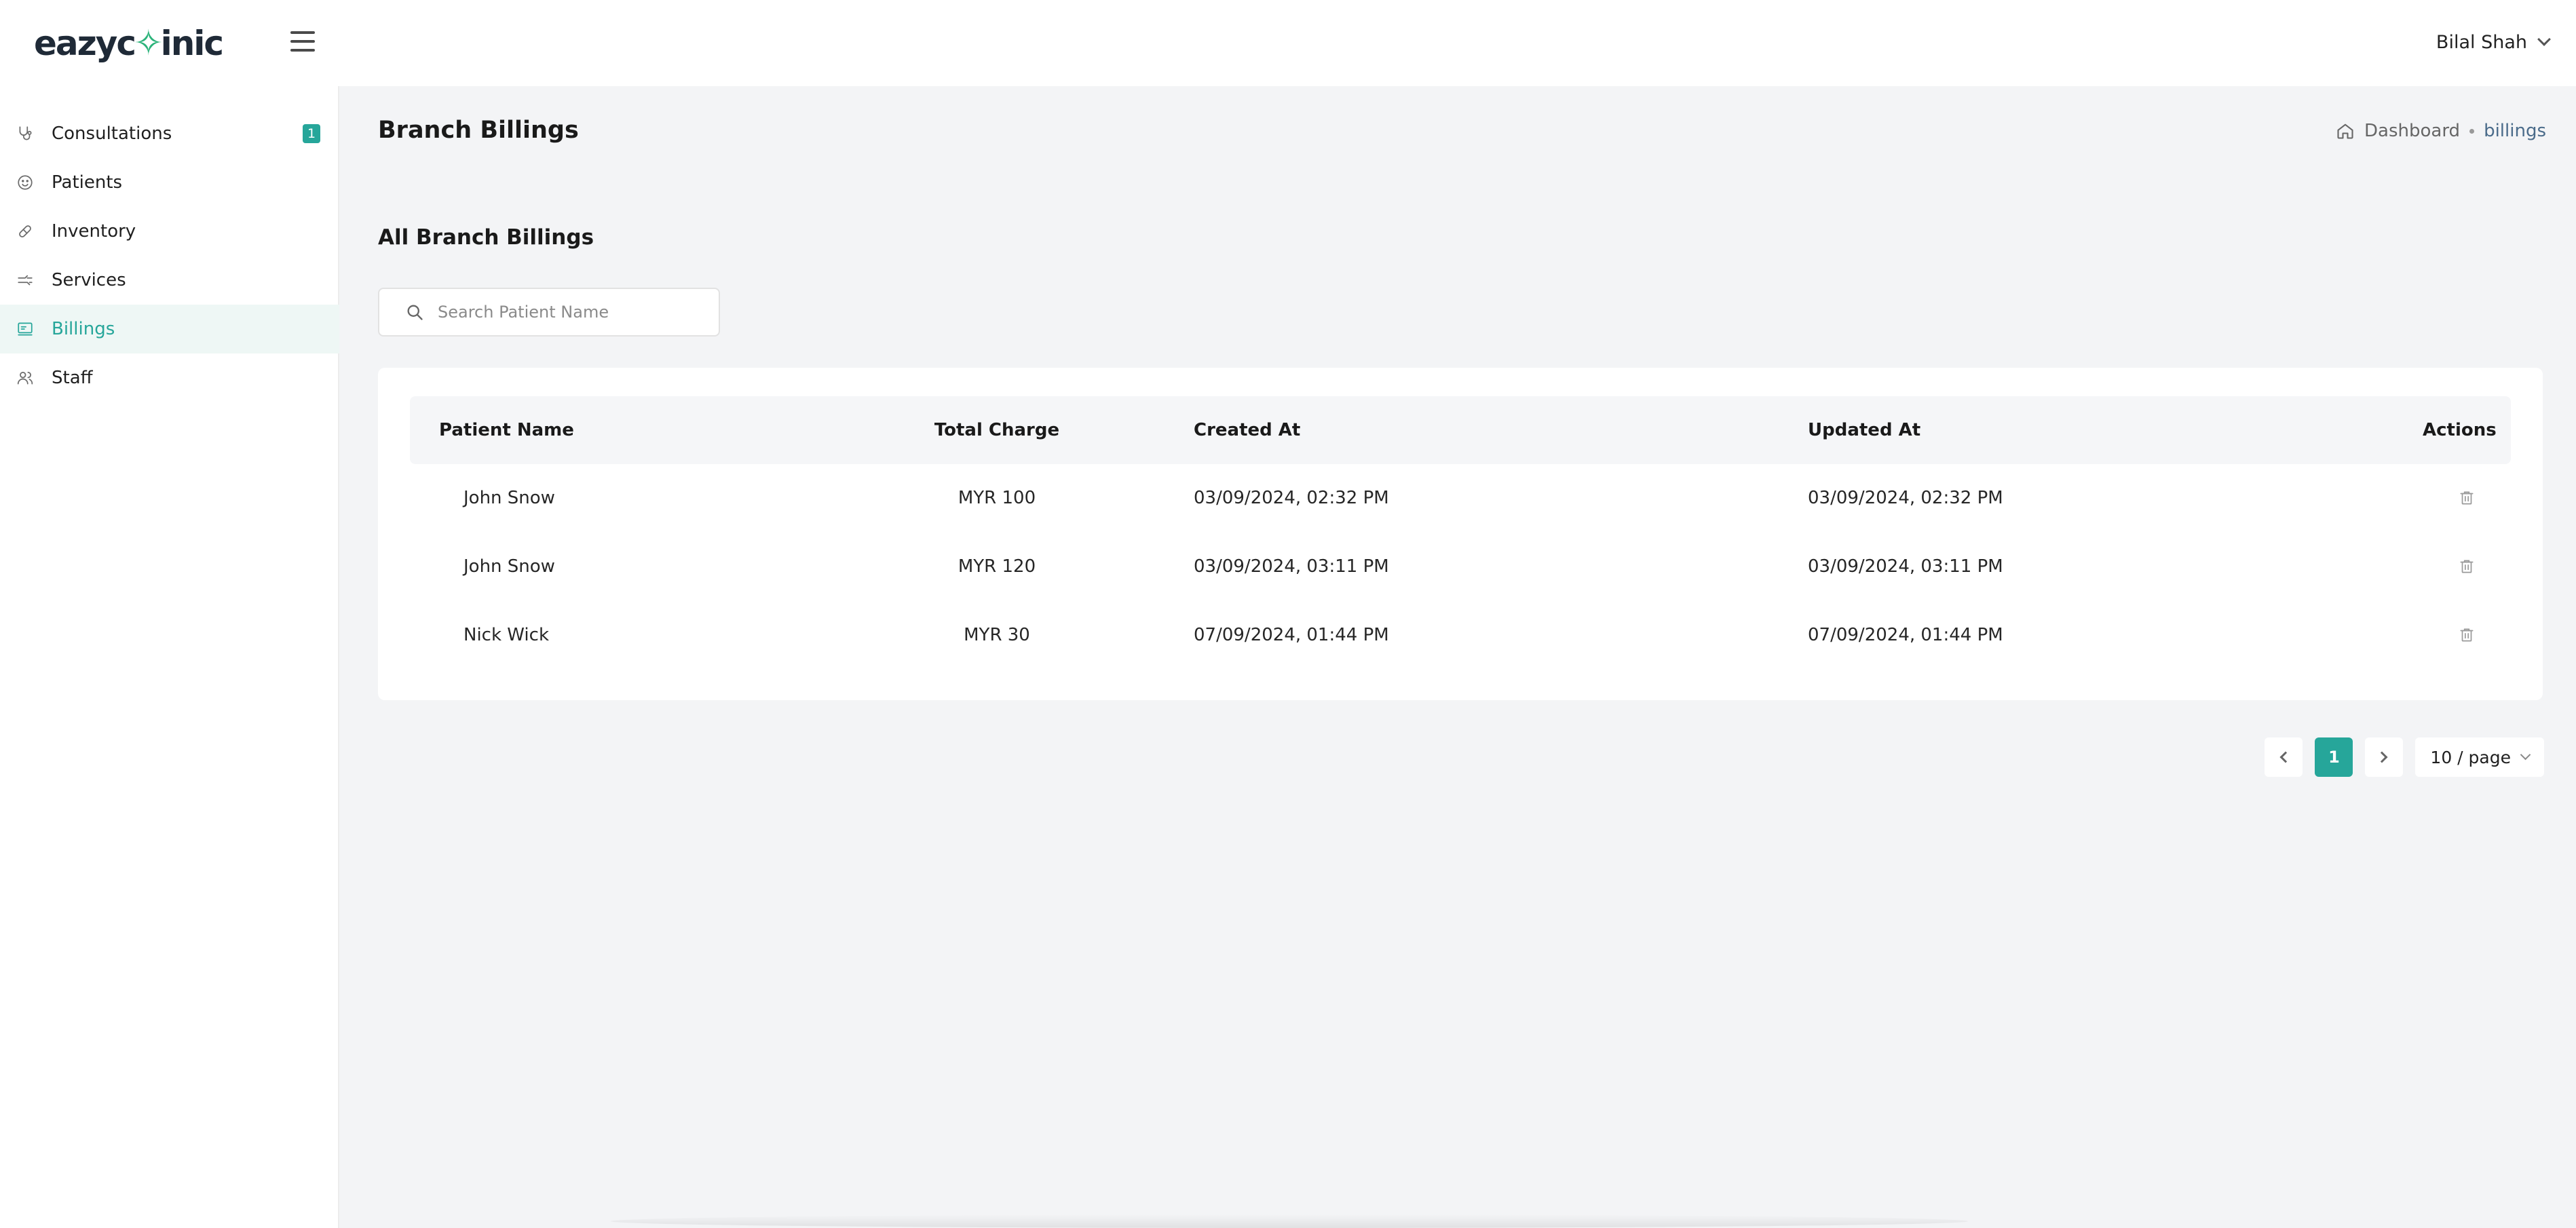  What do you see at coordinates (507, 430) in the screenshot?
I see `column-header-patient-name: Patient Name` at bounding box center [507, 430].